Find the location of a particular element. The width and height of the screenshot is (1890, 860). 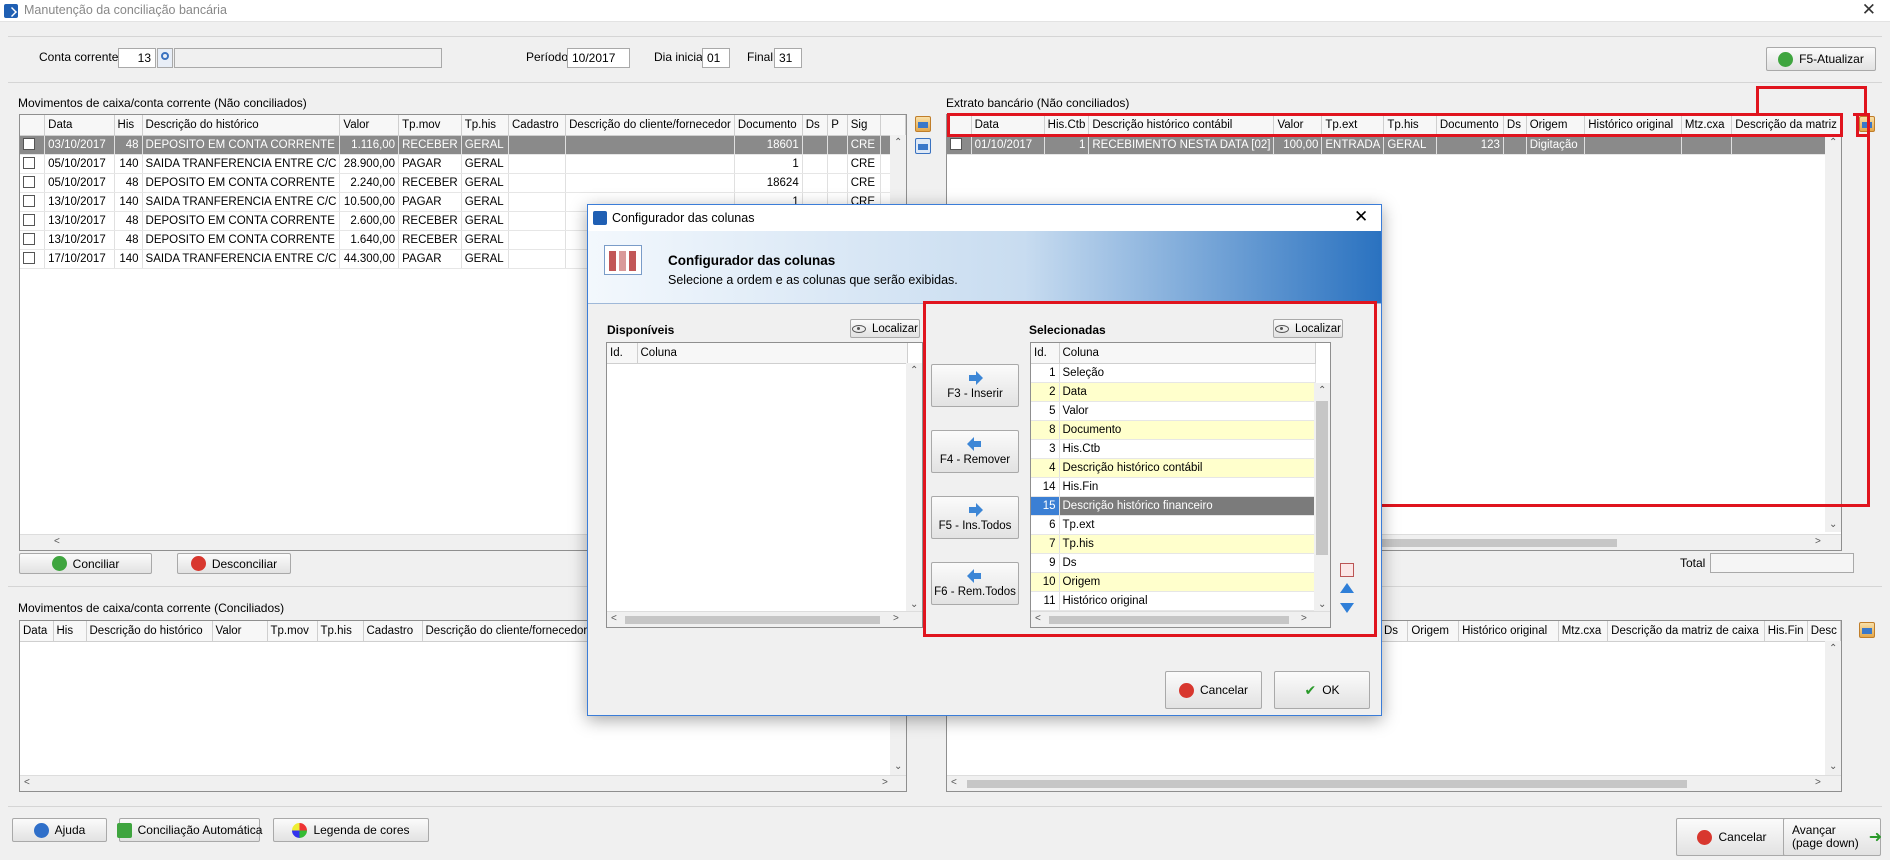

extrato-nc-col-select is located at coordinates (959, 125).